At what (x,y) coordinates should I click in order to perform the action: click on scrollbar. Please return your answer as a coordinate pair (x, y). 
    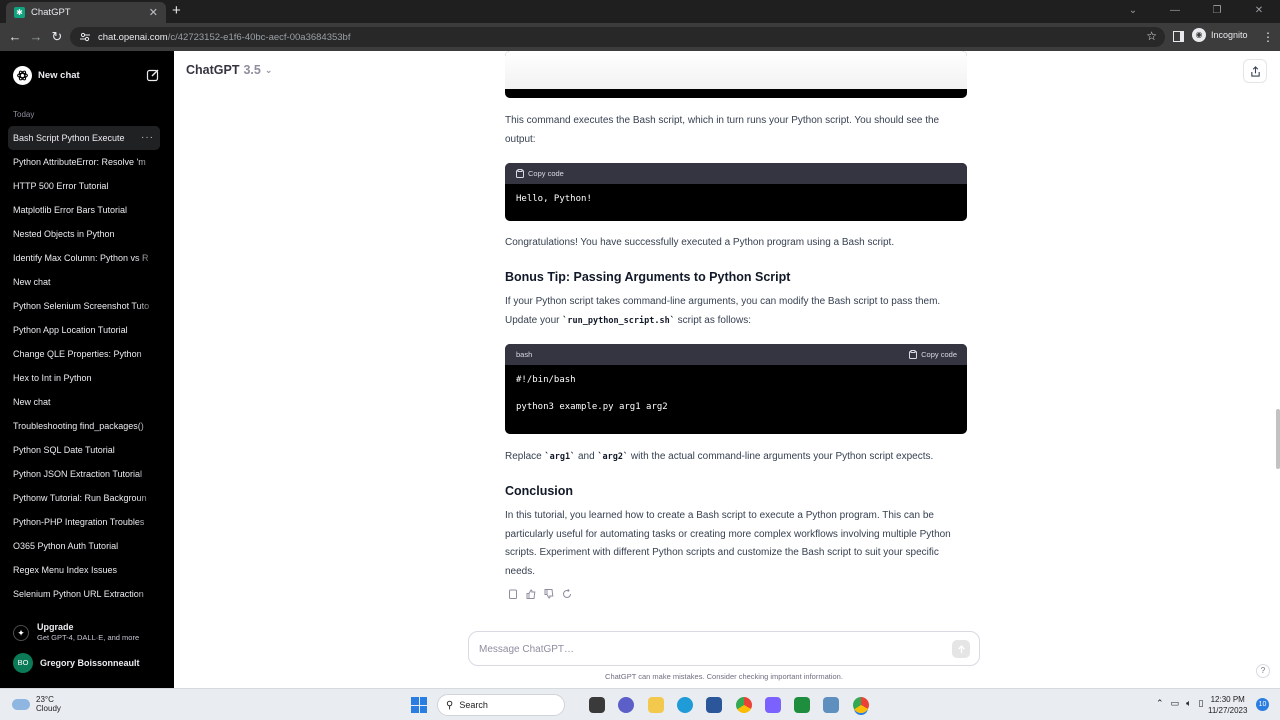
    Looking at the image, I should click on (1278, 439).